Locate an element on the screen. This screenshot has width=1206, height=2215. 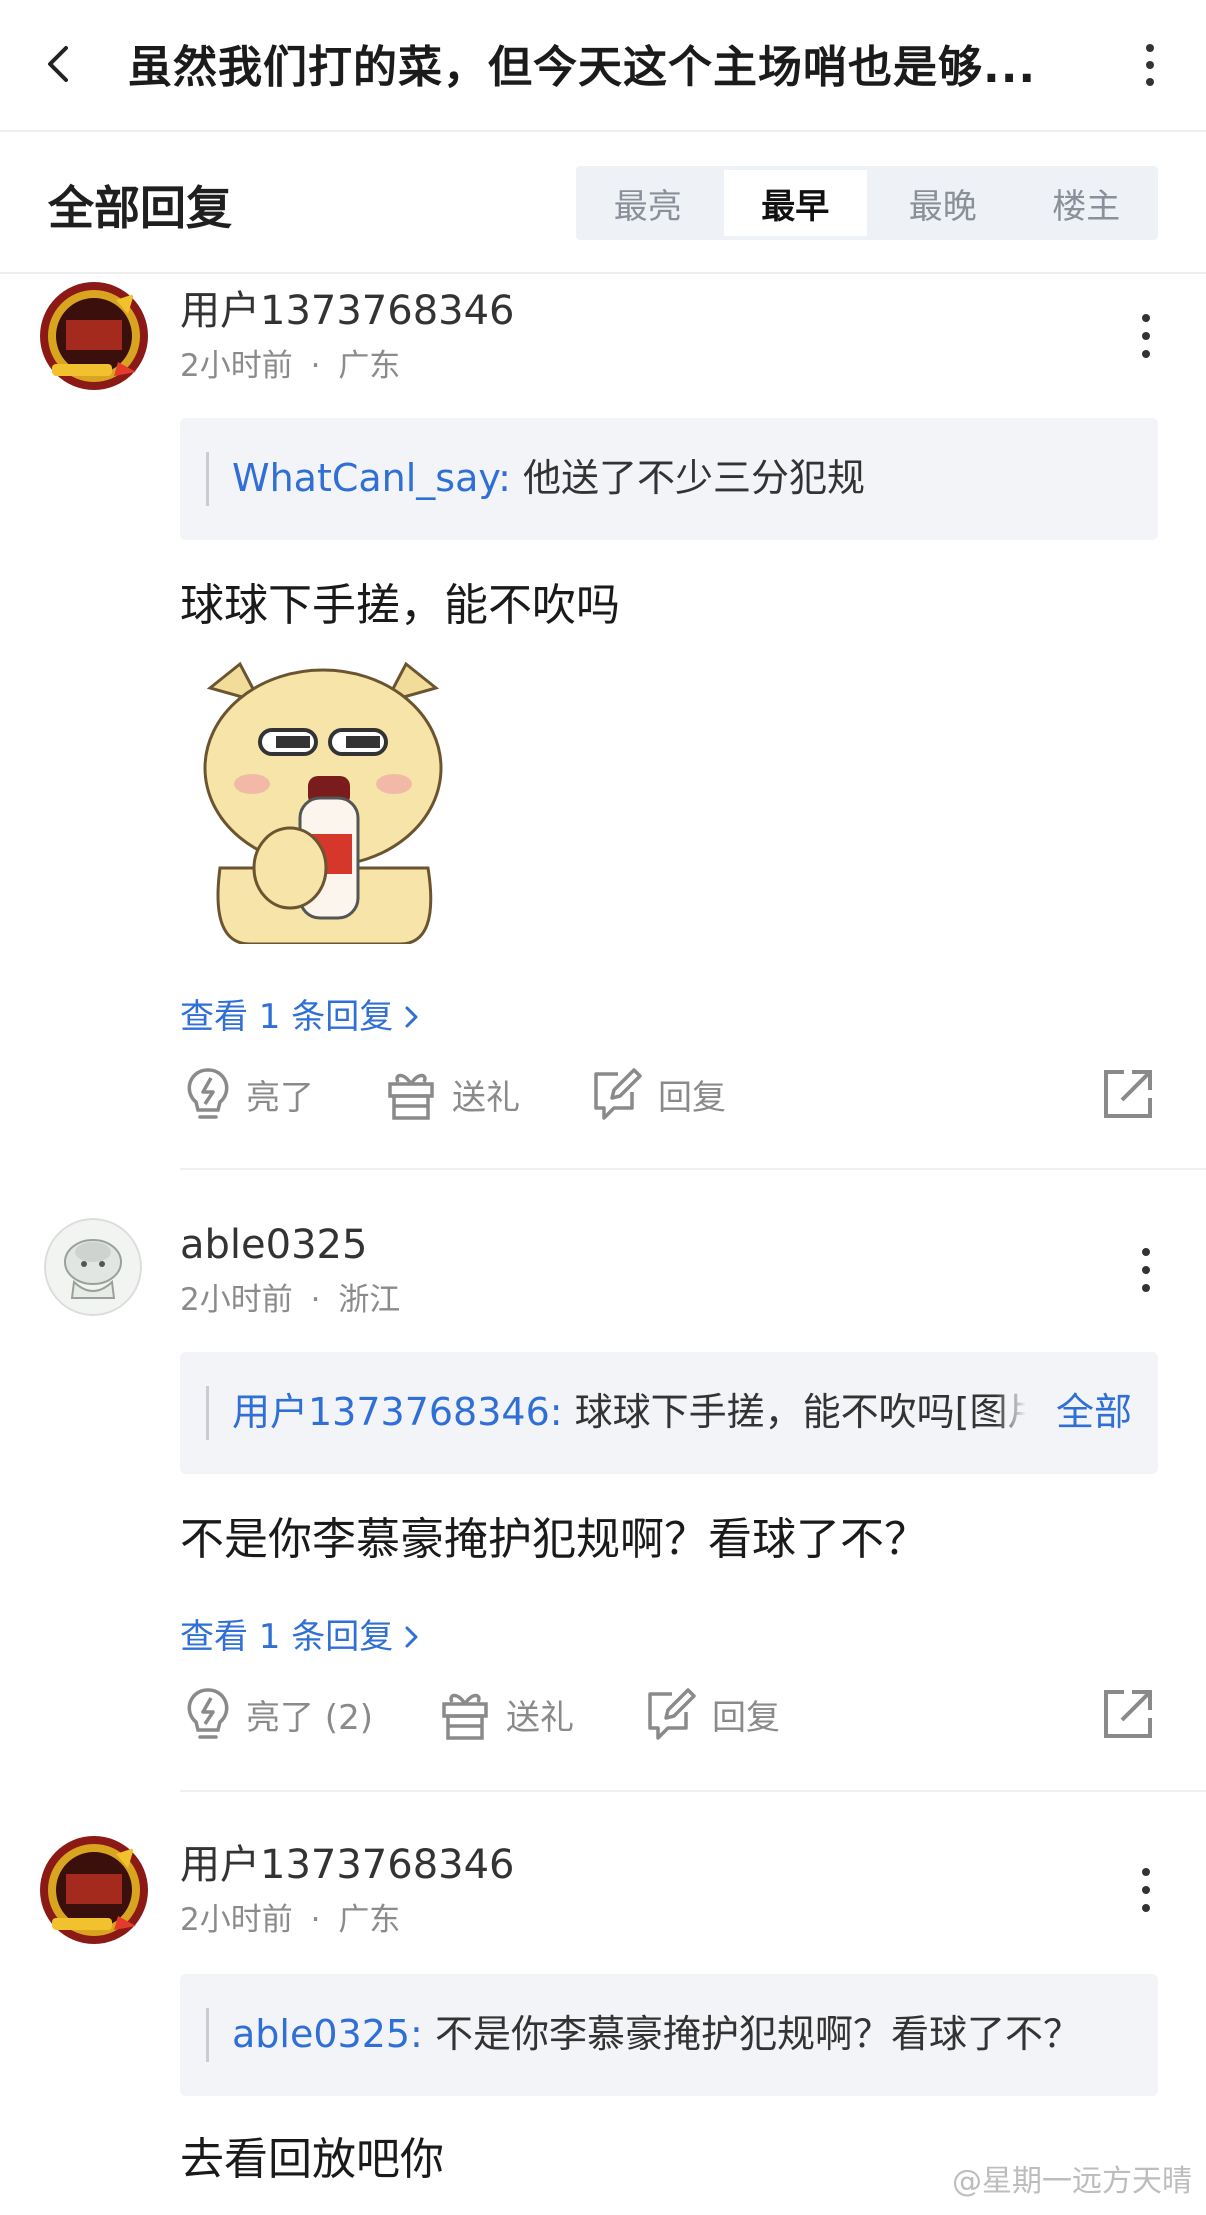
replies-section-title: 全部回复 is located at coordinates (140, 208).